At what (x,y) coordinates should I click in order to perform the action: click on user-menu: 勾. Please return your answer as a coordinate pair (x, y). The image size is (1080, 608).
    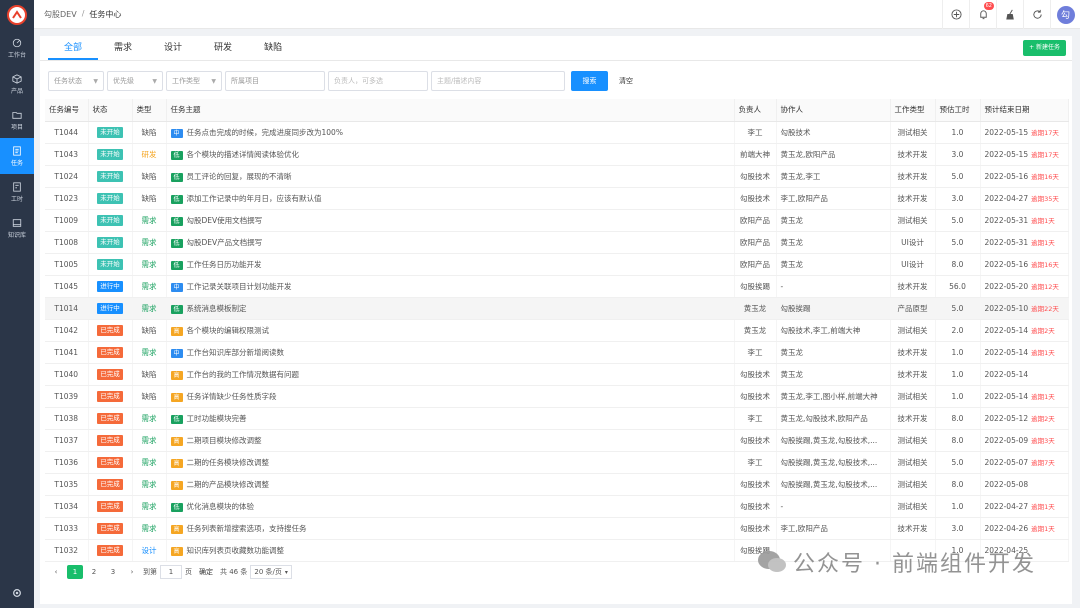
    Looking at the image, I should click on (1065, 14).